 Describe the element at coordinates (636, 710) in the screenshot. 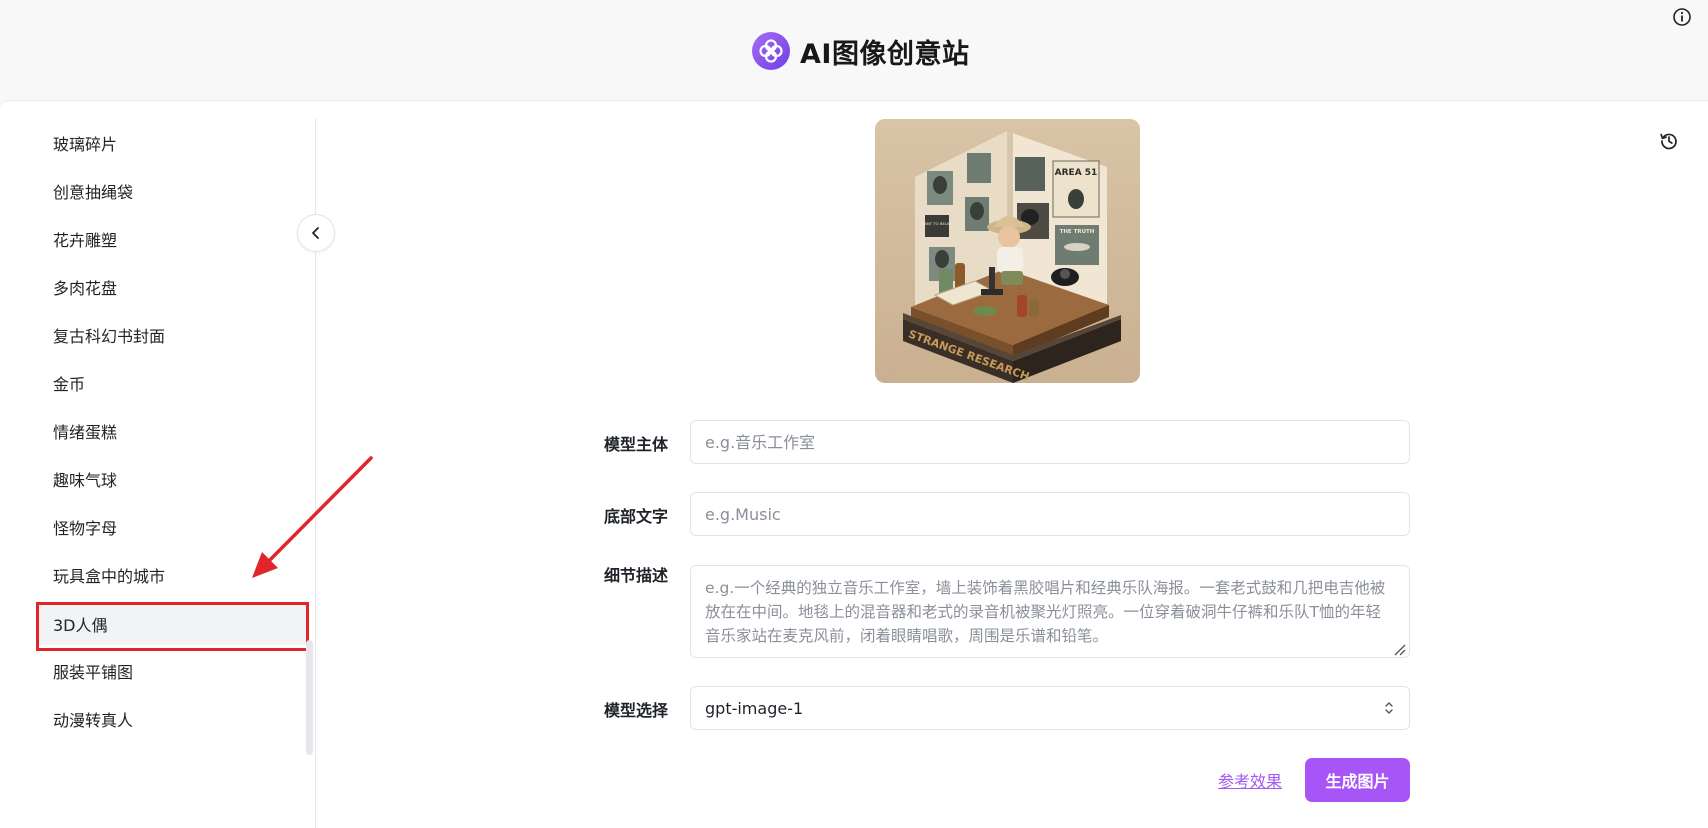

I see `model-label: 模型选择` at that location.